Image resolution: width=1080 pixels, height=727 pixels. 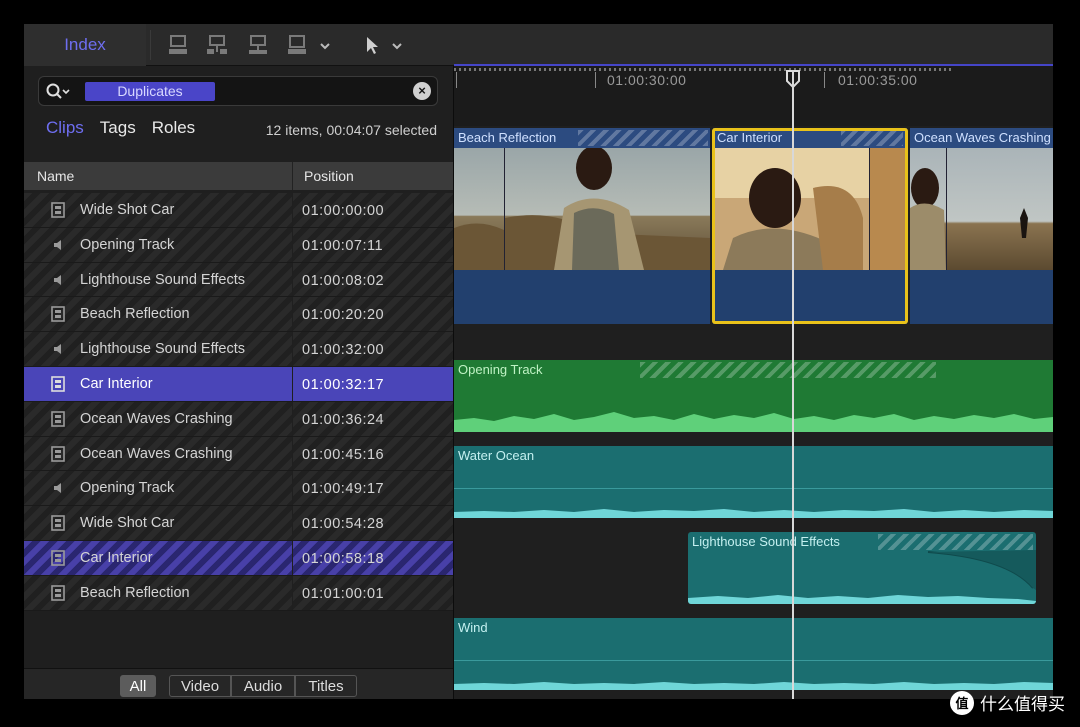 What do you see at coordinates (582, 226) in the screenshot?
I see `video-clip-beach-reflection: Beach Reflection` at bounding box center [582, 226].